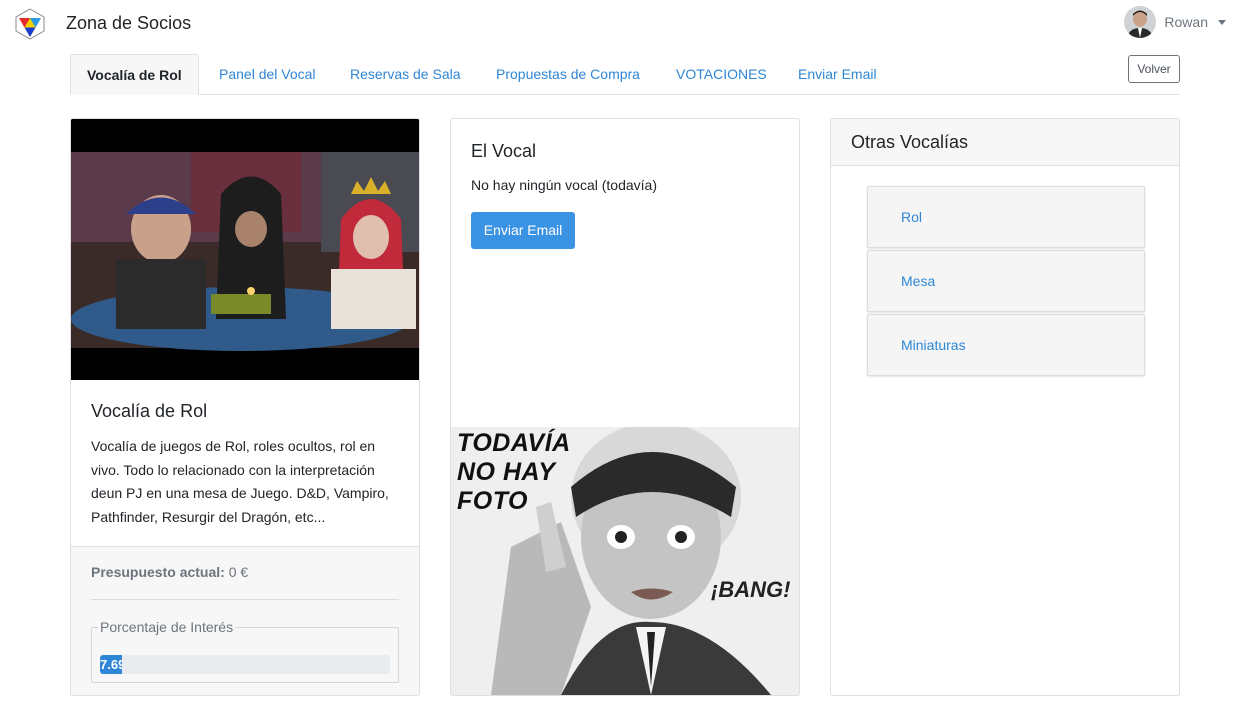 Image resolution: width=1238 pixels, height=717 pixels. I want to click on vocalia-item-label: Mesa, so click(918, 281).